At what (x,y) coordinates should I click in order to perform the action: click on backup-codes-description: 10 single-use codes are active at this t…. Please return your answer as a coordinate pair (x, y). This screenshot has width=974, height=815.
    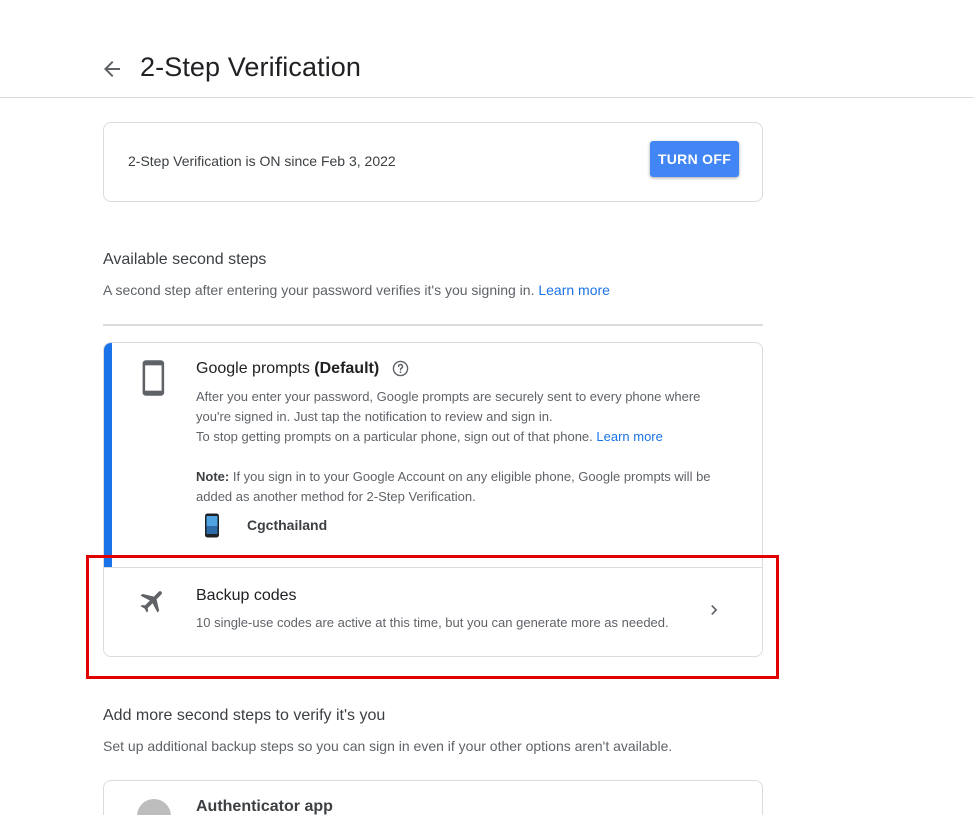
    Looking at the image, I should click on (432, 622).